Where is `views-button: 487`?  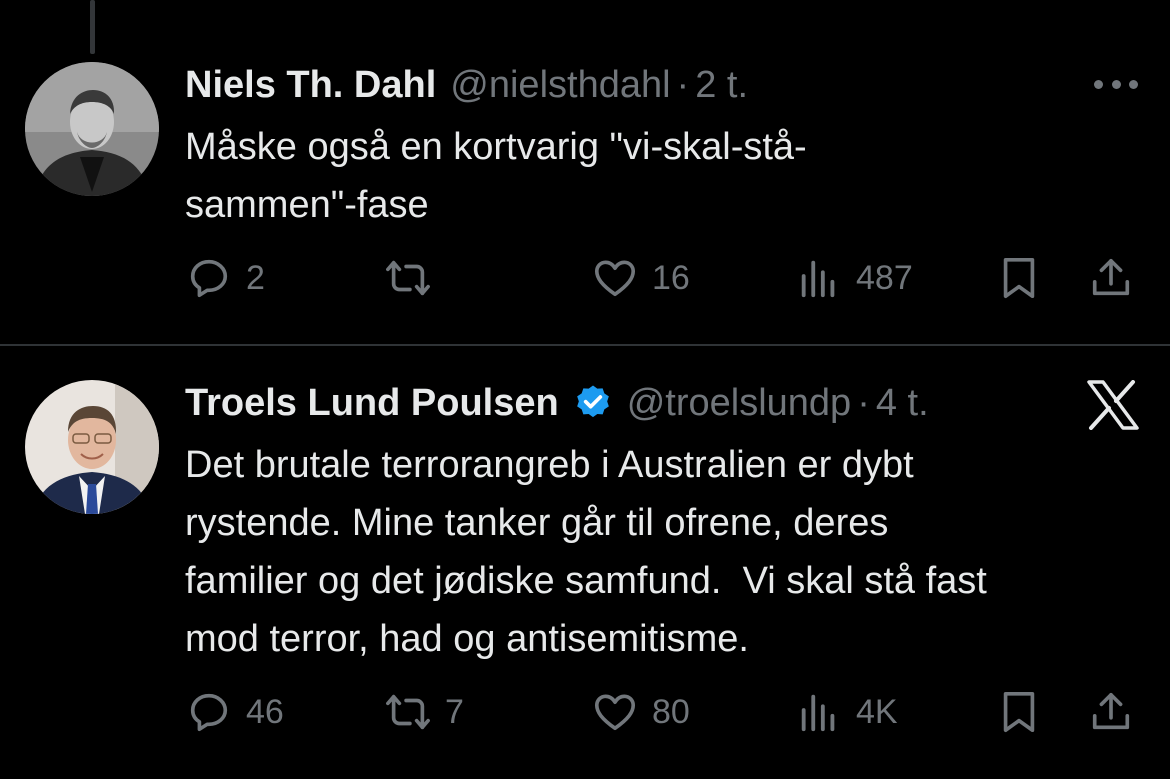
views-button: 487 is located at coordinates (854, 278).